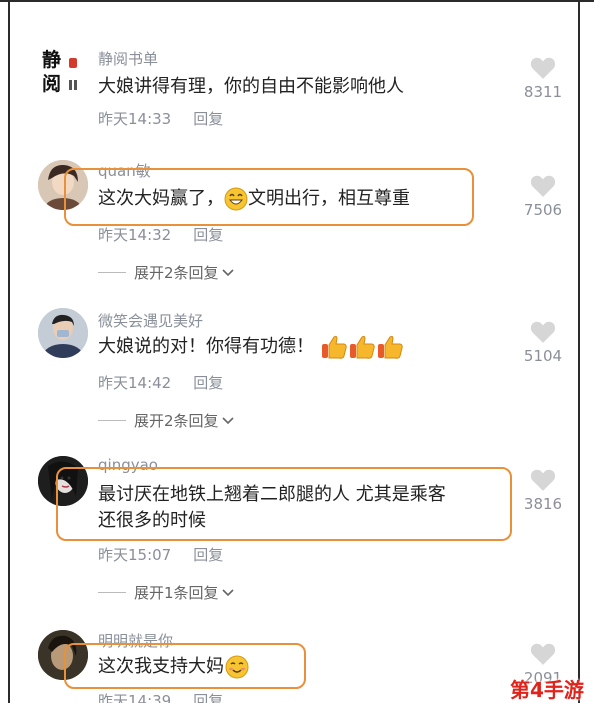 The image size is (594, 703). I want to click on bookmark-icon, so click(73, 85).